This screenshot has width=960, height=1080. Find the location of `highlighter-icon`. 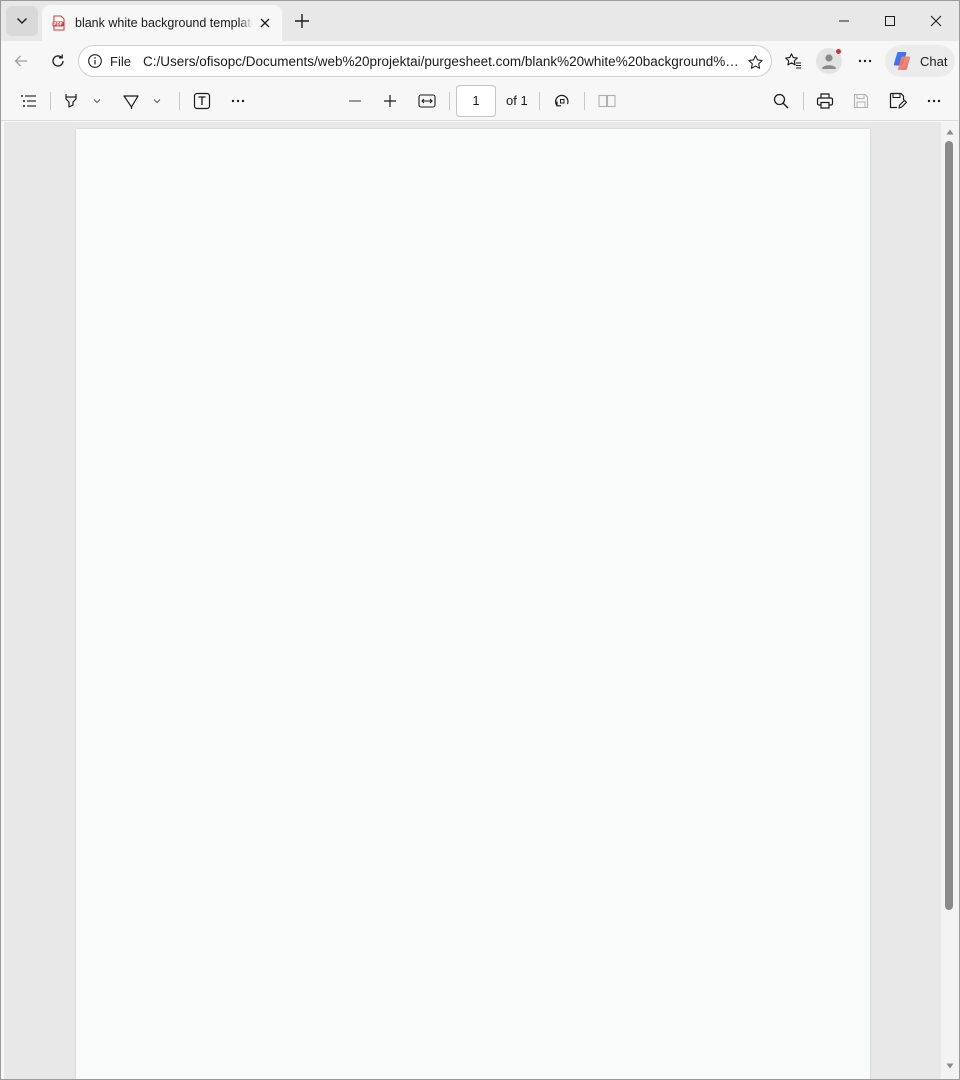

highlighter-icon is located at coordinates (71, 101).